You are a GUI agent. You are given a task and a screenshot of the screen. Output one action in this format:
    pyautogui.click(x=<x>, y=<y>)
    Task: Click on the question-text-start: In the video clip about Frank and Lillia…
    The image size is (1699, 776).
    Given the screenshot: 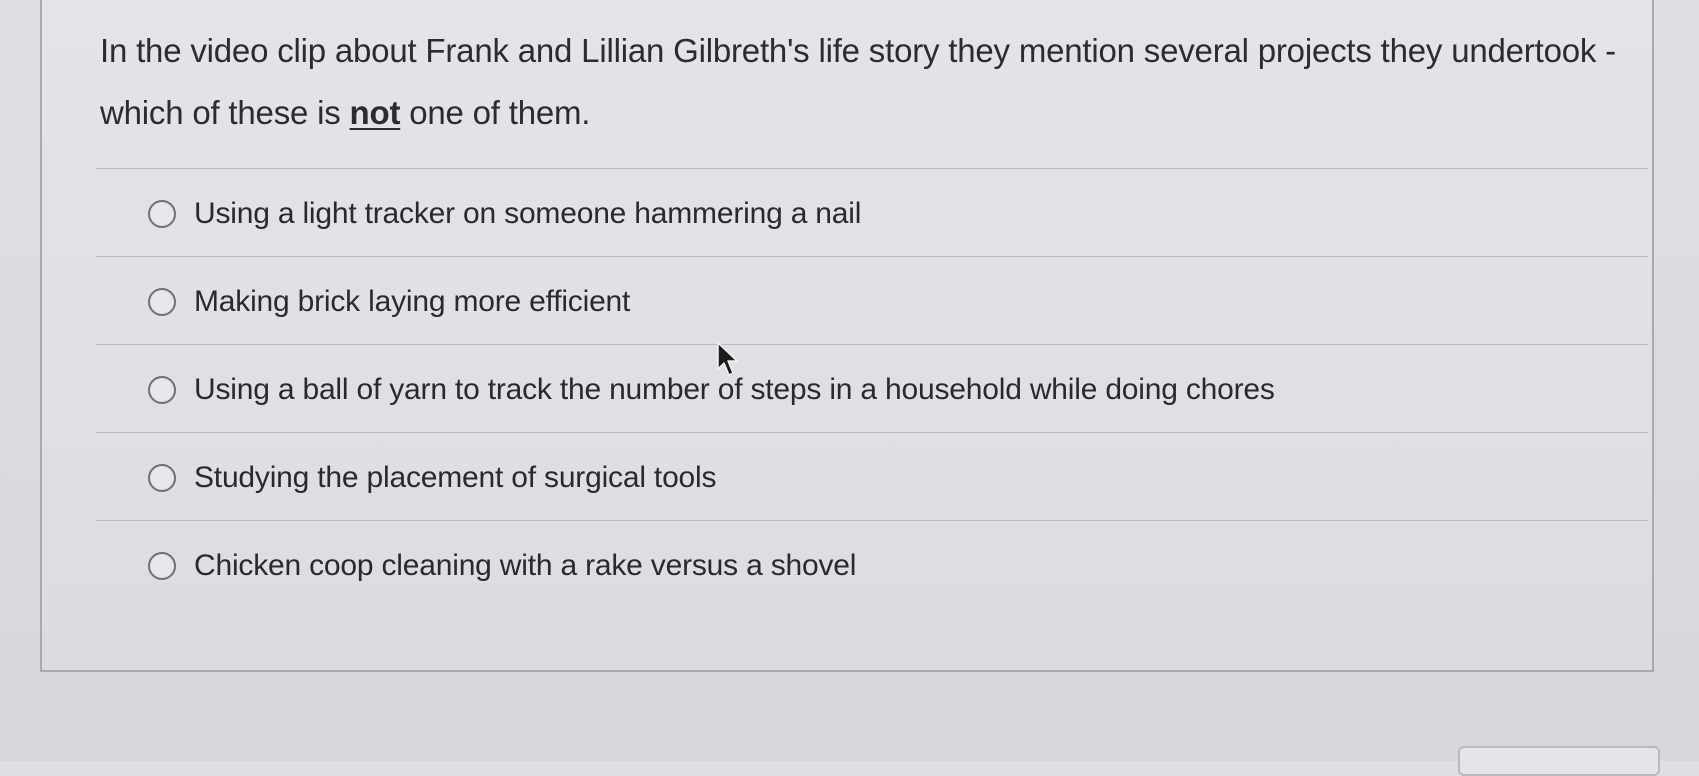 What is the action you would take?
    pyautogui.click(x=858, y=81)
    